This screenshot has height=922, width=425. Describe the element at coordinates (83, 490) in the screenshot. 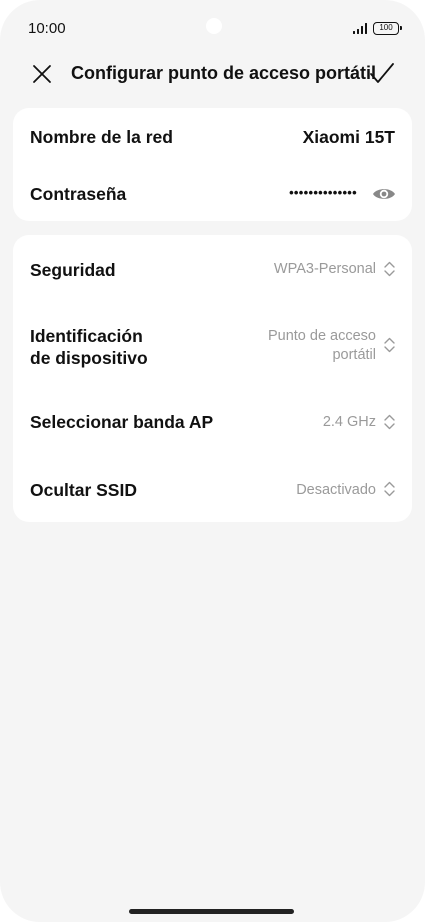

I see `hide-ssid-label: Ocultar SSID` at that location.